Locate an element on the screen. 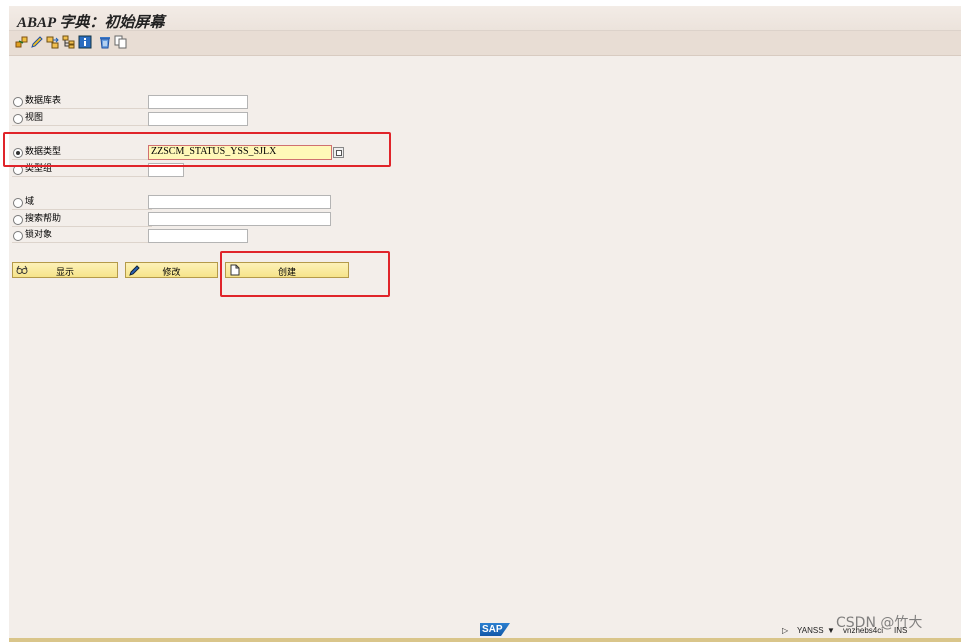  label-database-table: 数据库表 is located at coordinates (43, 101).